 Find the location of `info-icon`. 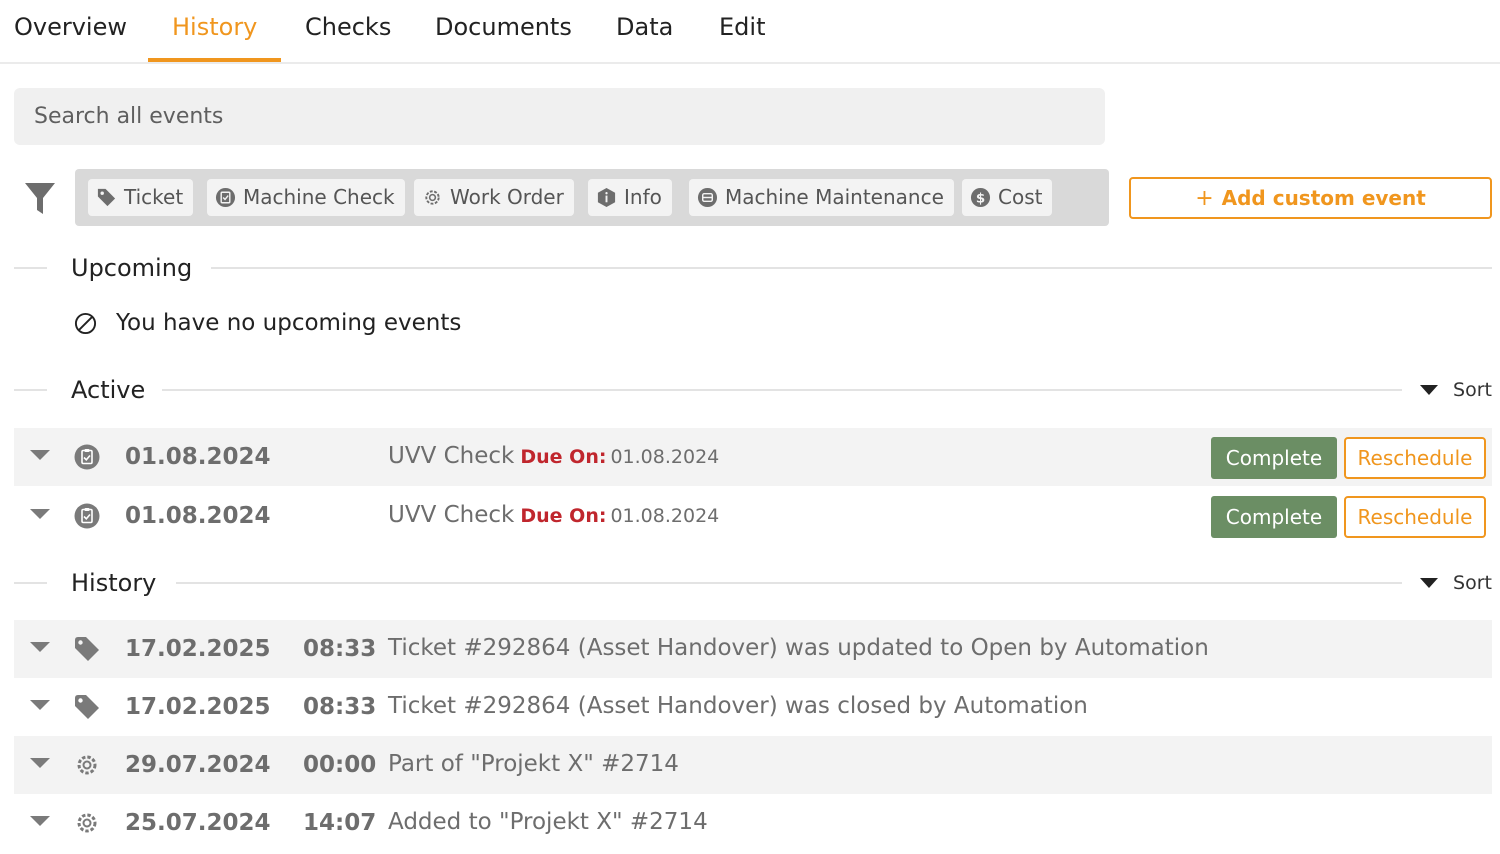

info-icon is located at coordinates (606, 197).